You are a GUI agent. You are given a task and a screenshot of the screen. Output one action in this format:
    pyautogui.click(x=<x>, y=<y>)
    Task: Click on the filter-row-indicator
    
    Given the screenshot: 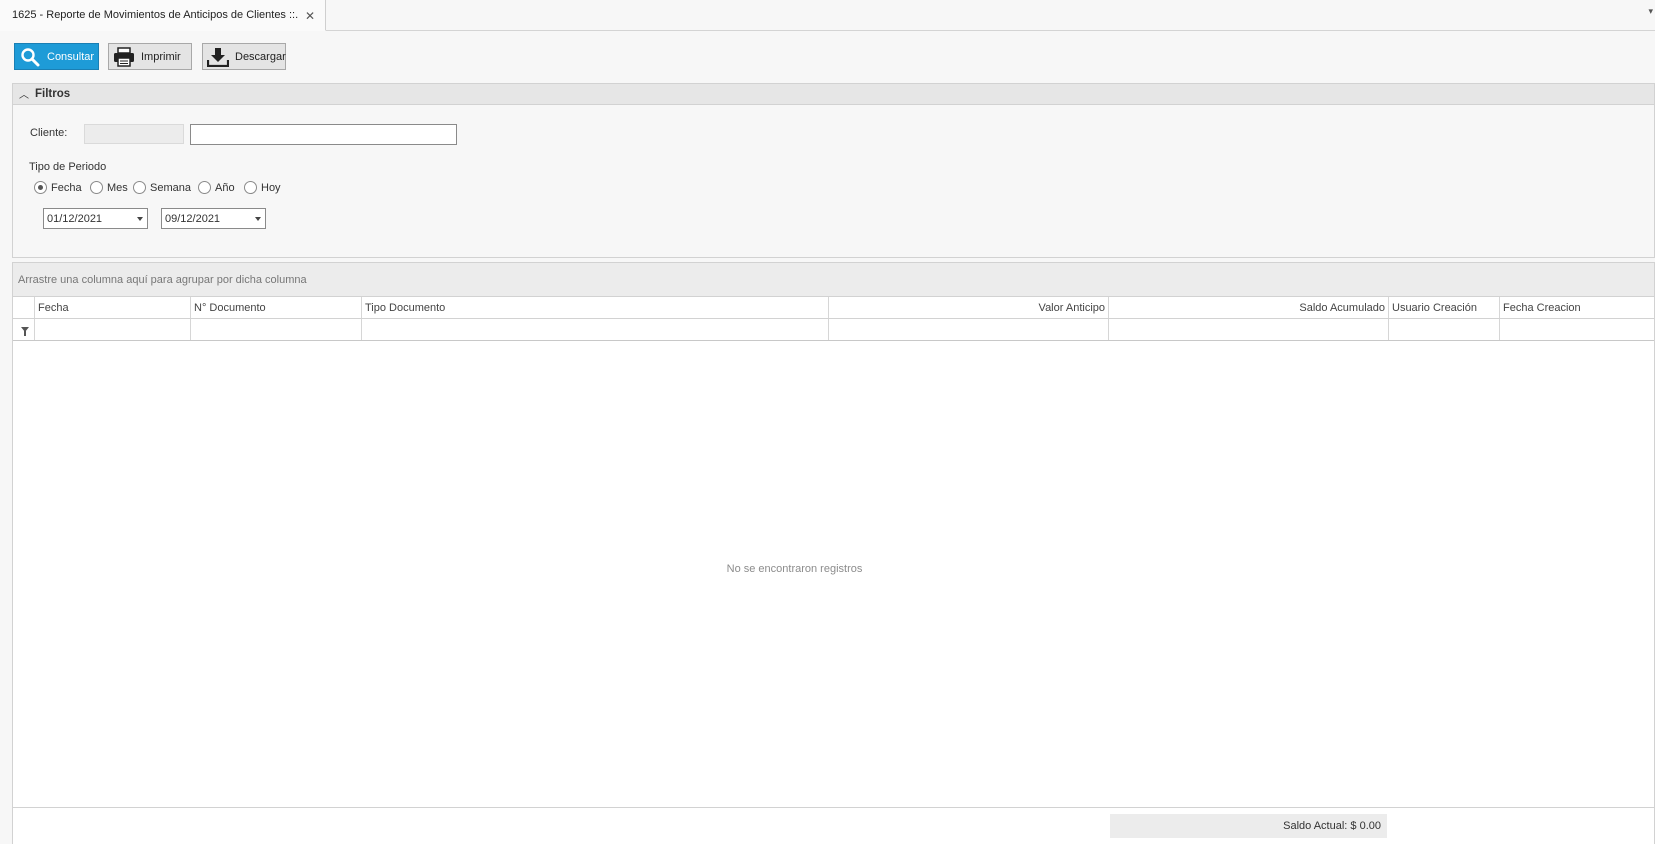 What is the action you would take?
    pyautogui.click(x=24, y=329)
    